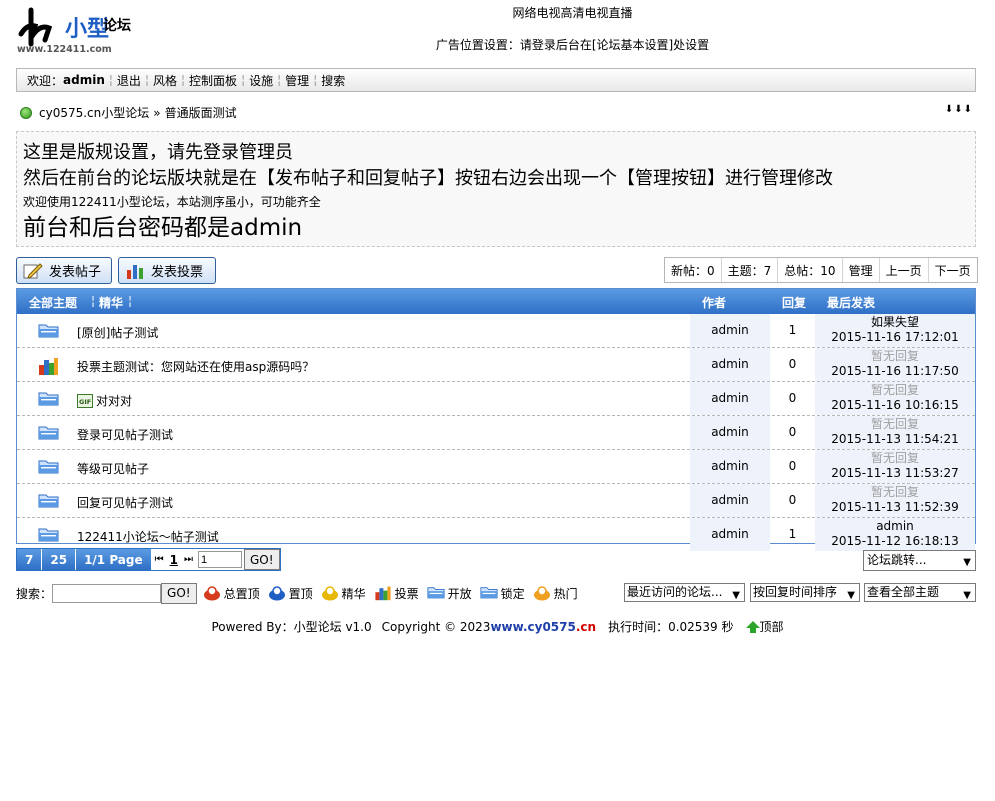 This screenshot has width=995, height=801. I want to click on ad-setting-text: 广告位置设置：请登录后台在[论坛基本设置]处设置, so click(572, 45).